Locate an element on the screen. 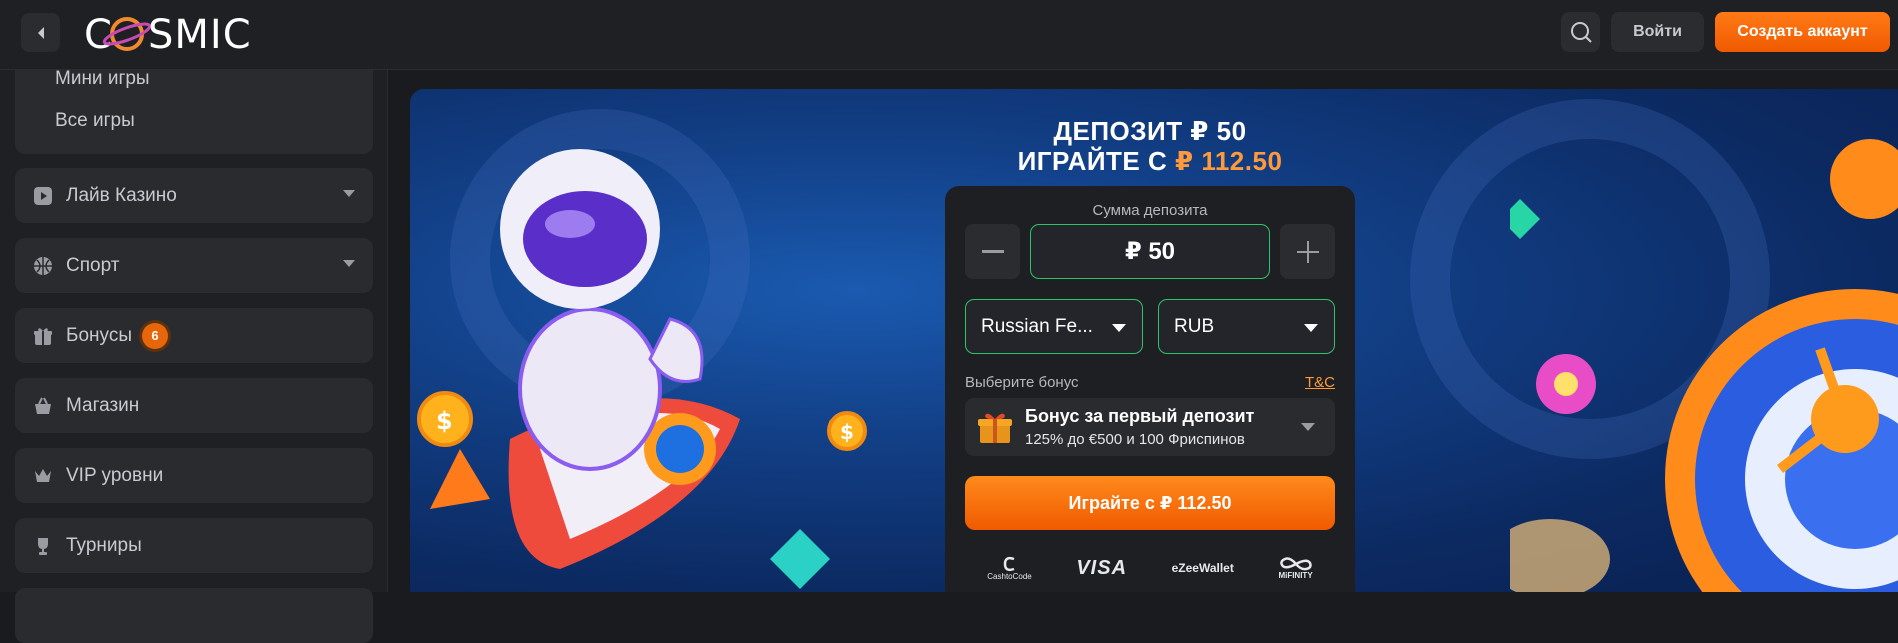 Image resolution: width=1898 pixels, height=643 pixels. live-casino-icon is located at coordinates (43, 196).